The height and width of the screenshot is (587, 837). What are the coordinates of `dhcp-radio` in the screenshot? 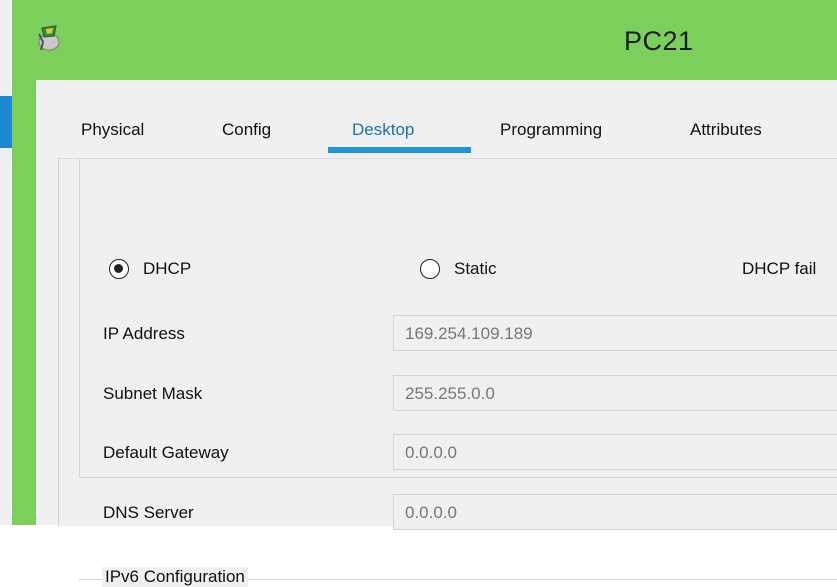 It's located at (119, 269).